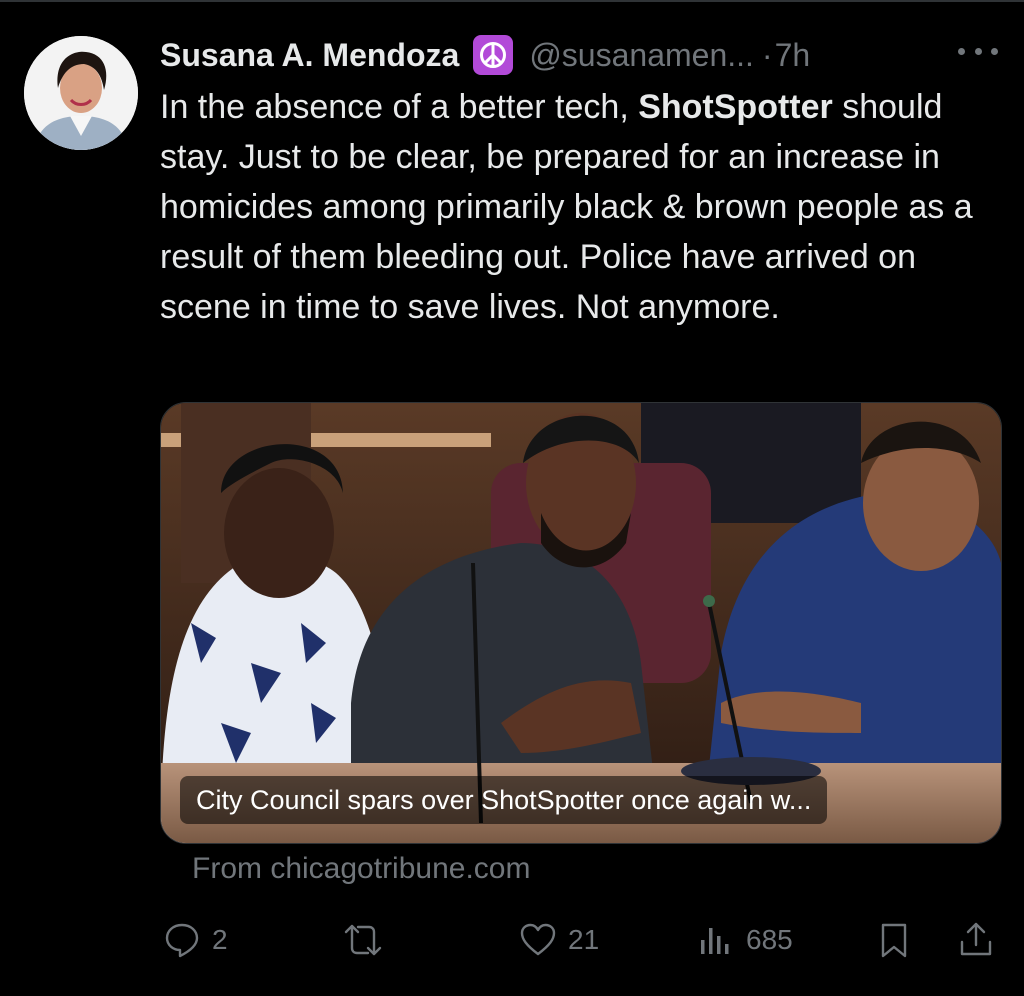 The image size is (1024, 996). I want to click on reply-icon, so click(182, 940).